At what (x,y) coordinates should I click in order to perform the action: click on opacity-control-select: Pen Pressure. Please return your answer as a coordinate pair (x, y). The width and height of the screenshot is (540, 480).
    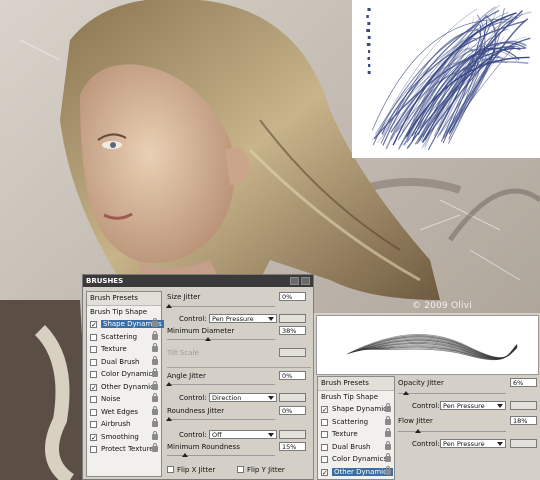
    Looking at the image, I should click on (473, 405).